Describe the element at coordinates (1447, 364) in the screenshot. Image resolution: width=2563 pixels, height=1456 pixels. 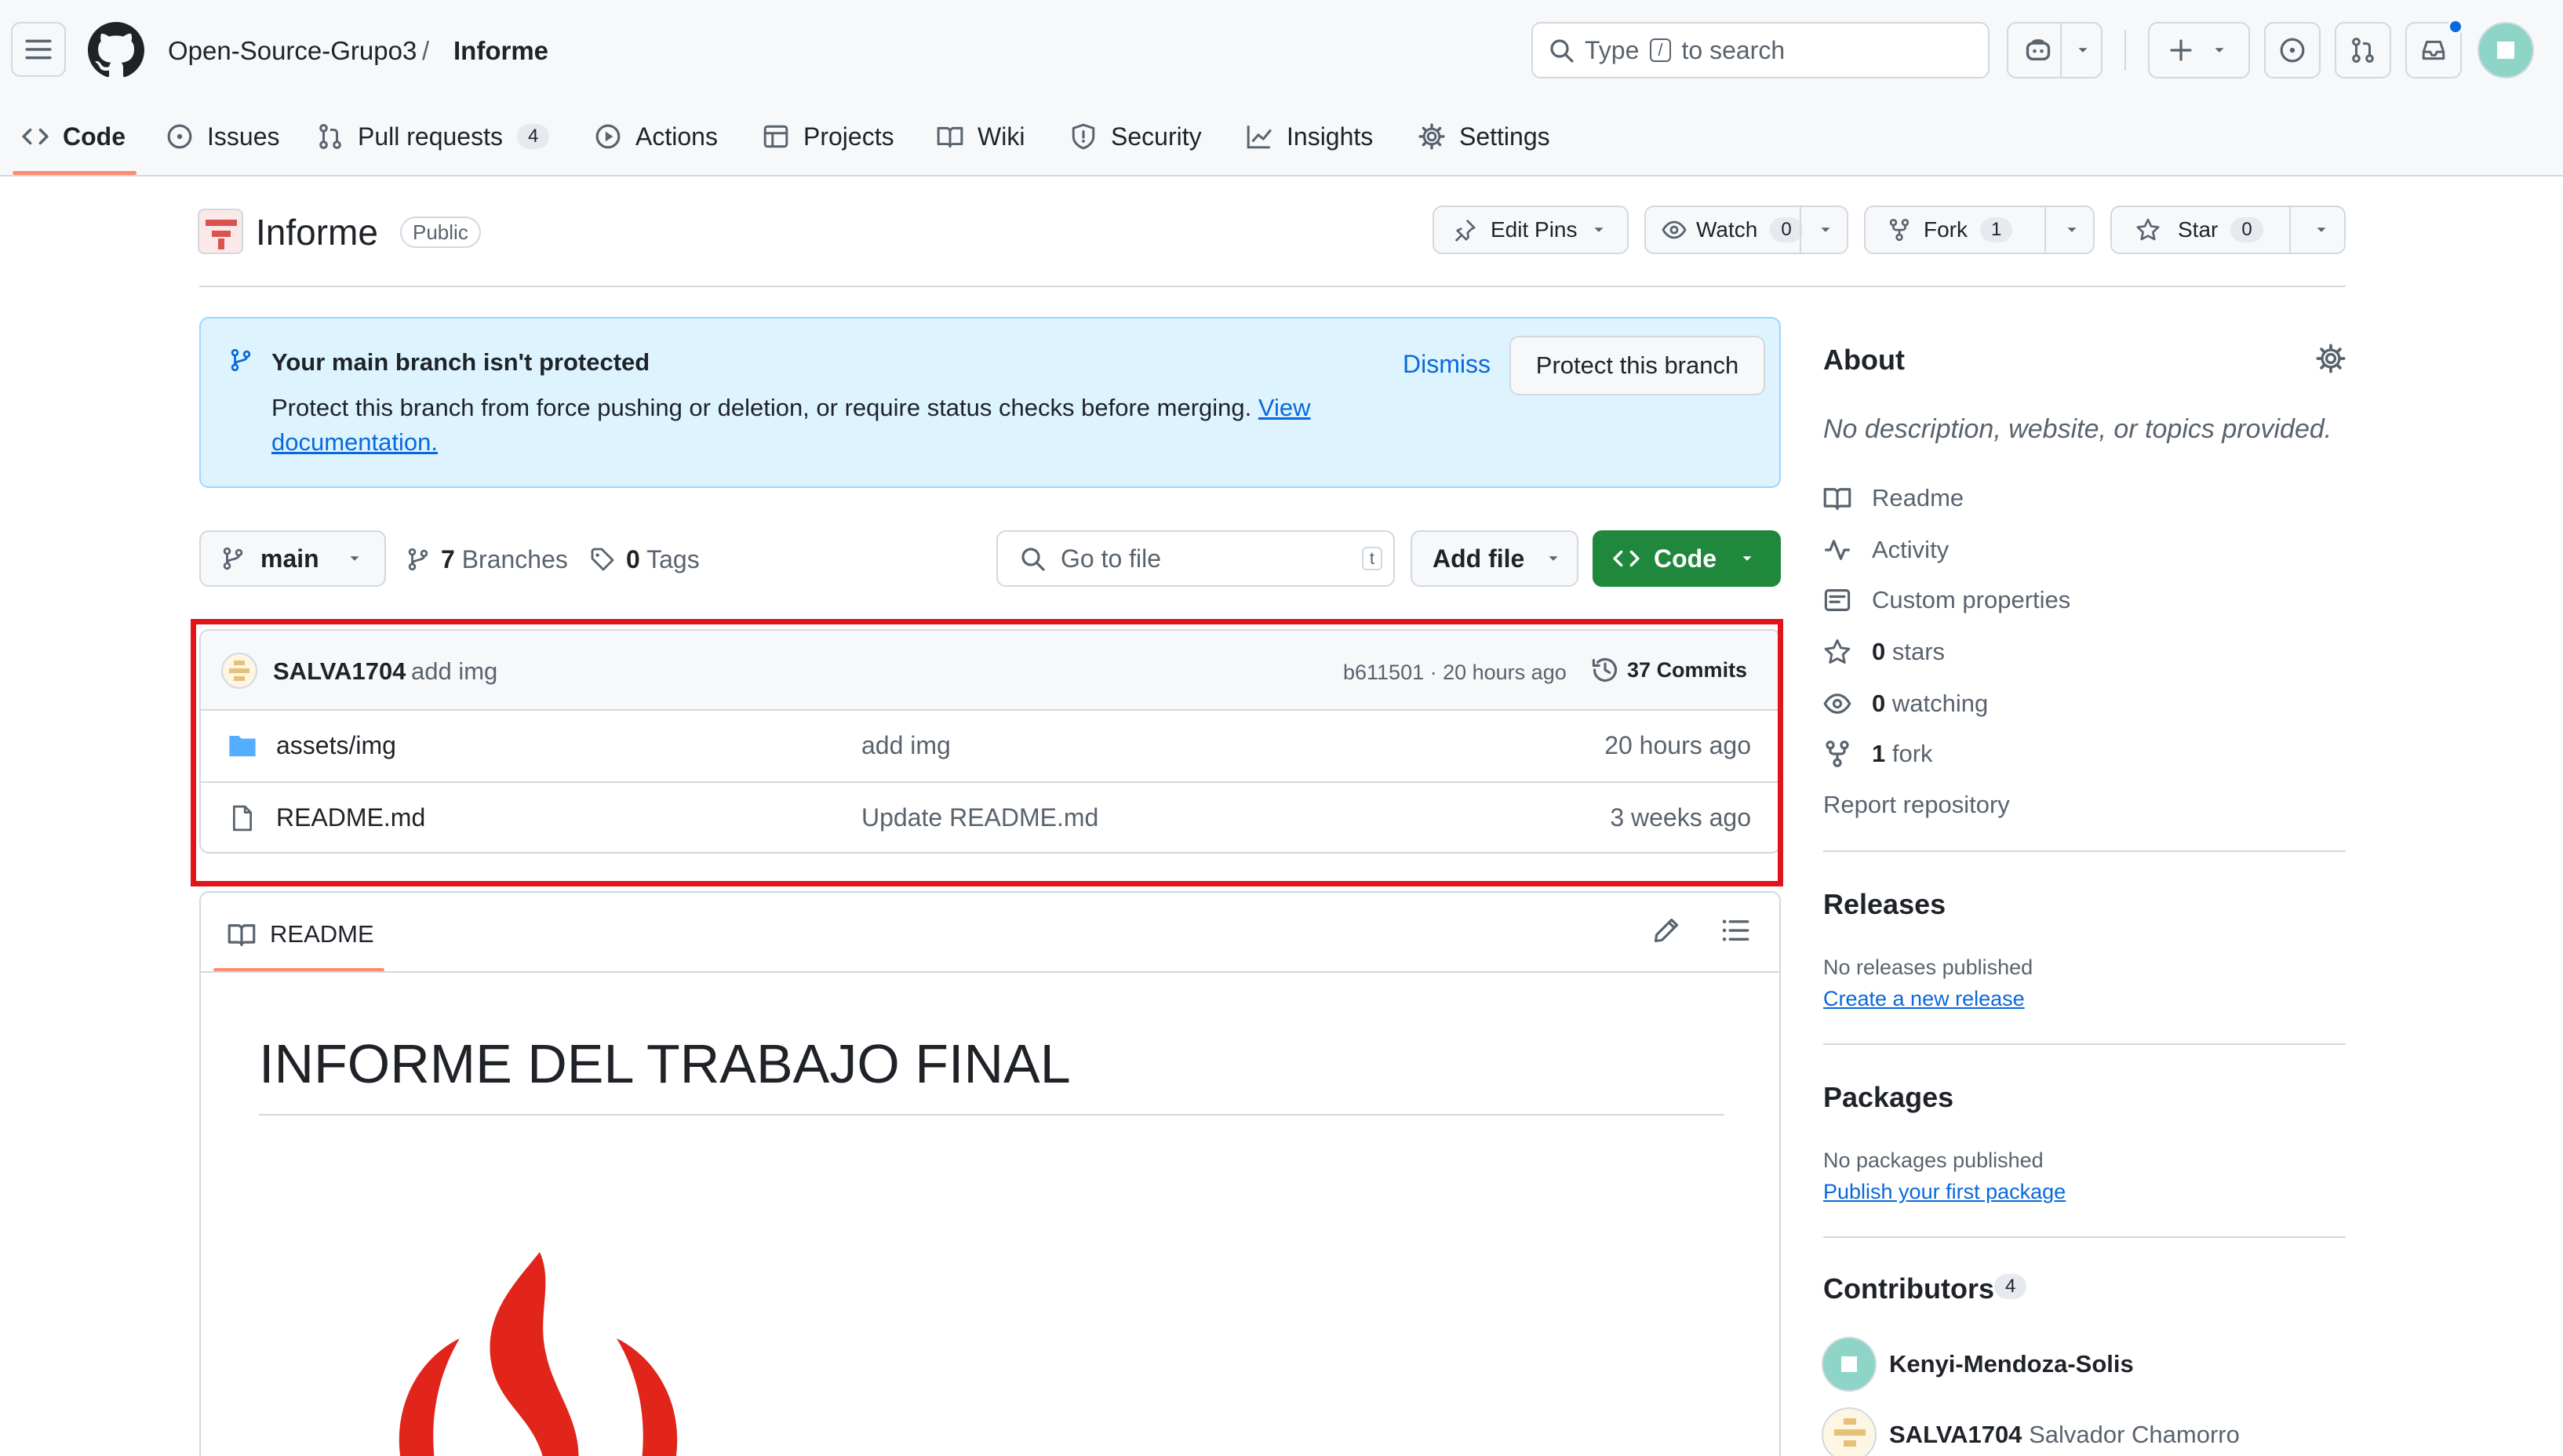
I see `dismiss-link: Dismiss` at that location.